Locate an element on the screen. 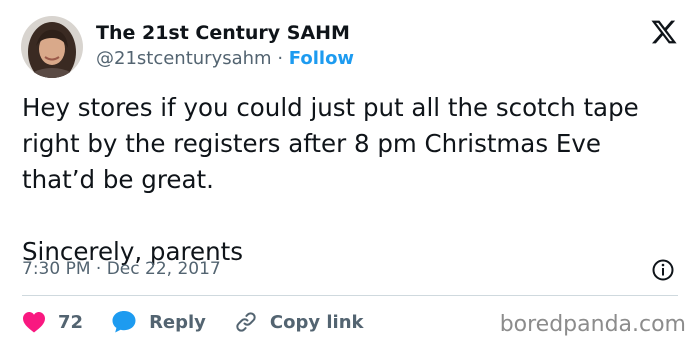 Image resolution: width=700 pixels, height=348 pixels. like-count: 72 is located at coordinates (71, 322).